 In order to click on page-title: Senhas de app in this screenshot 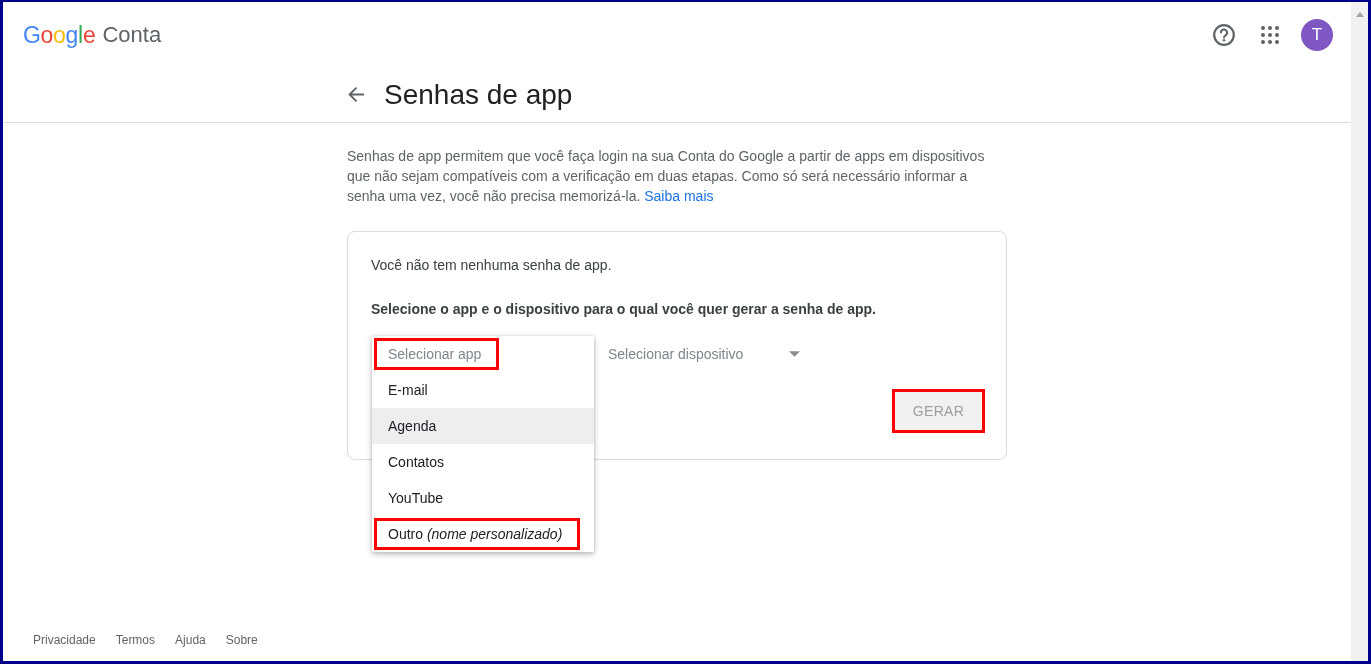, I will do `click(478, 94)`.